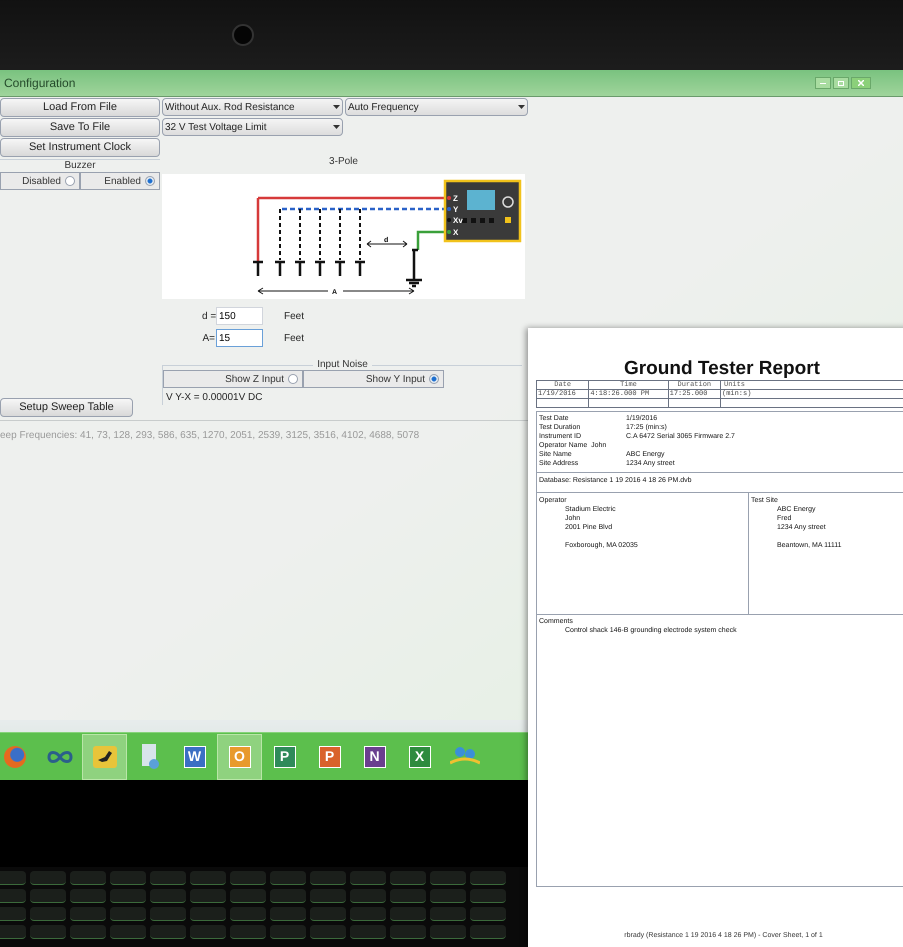  What do you see at coordinates (80, 166) in the screenshot?
I see `group-label: Buzzer` at bounding box center [80, 166].